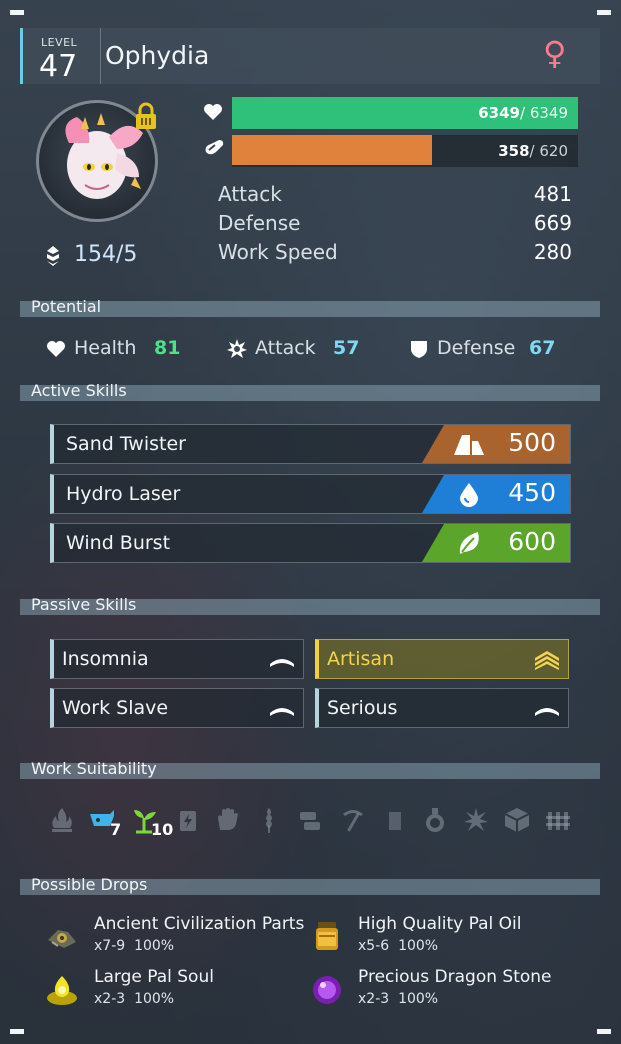 The width and height of the screenshot is (621, 1044). What do you see at coordinates (62, 990) in the screenshot?
I see `pal-soul-icon` at bounding box center [62, 990].